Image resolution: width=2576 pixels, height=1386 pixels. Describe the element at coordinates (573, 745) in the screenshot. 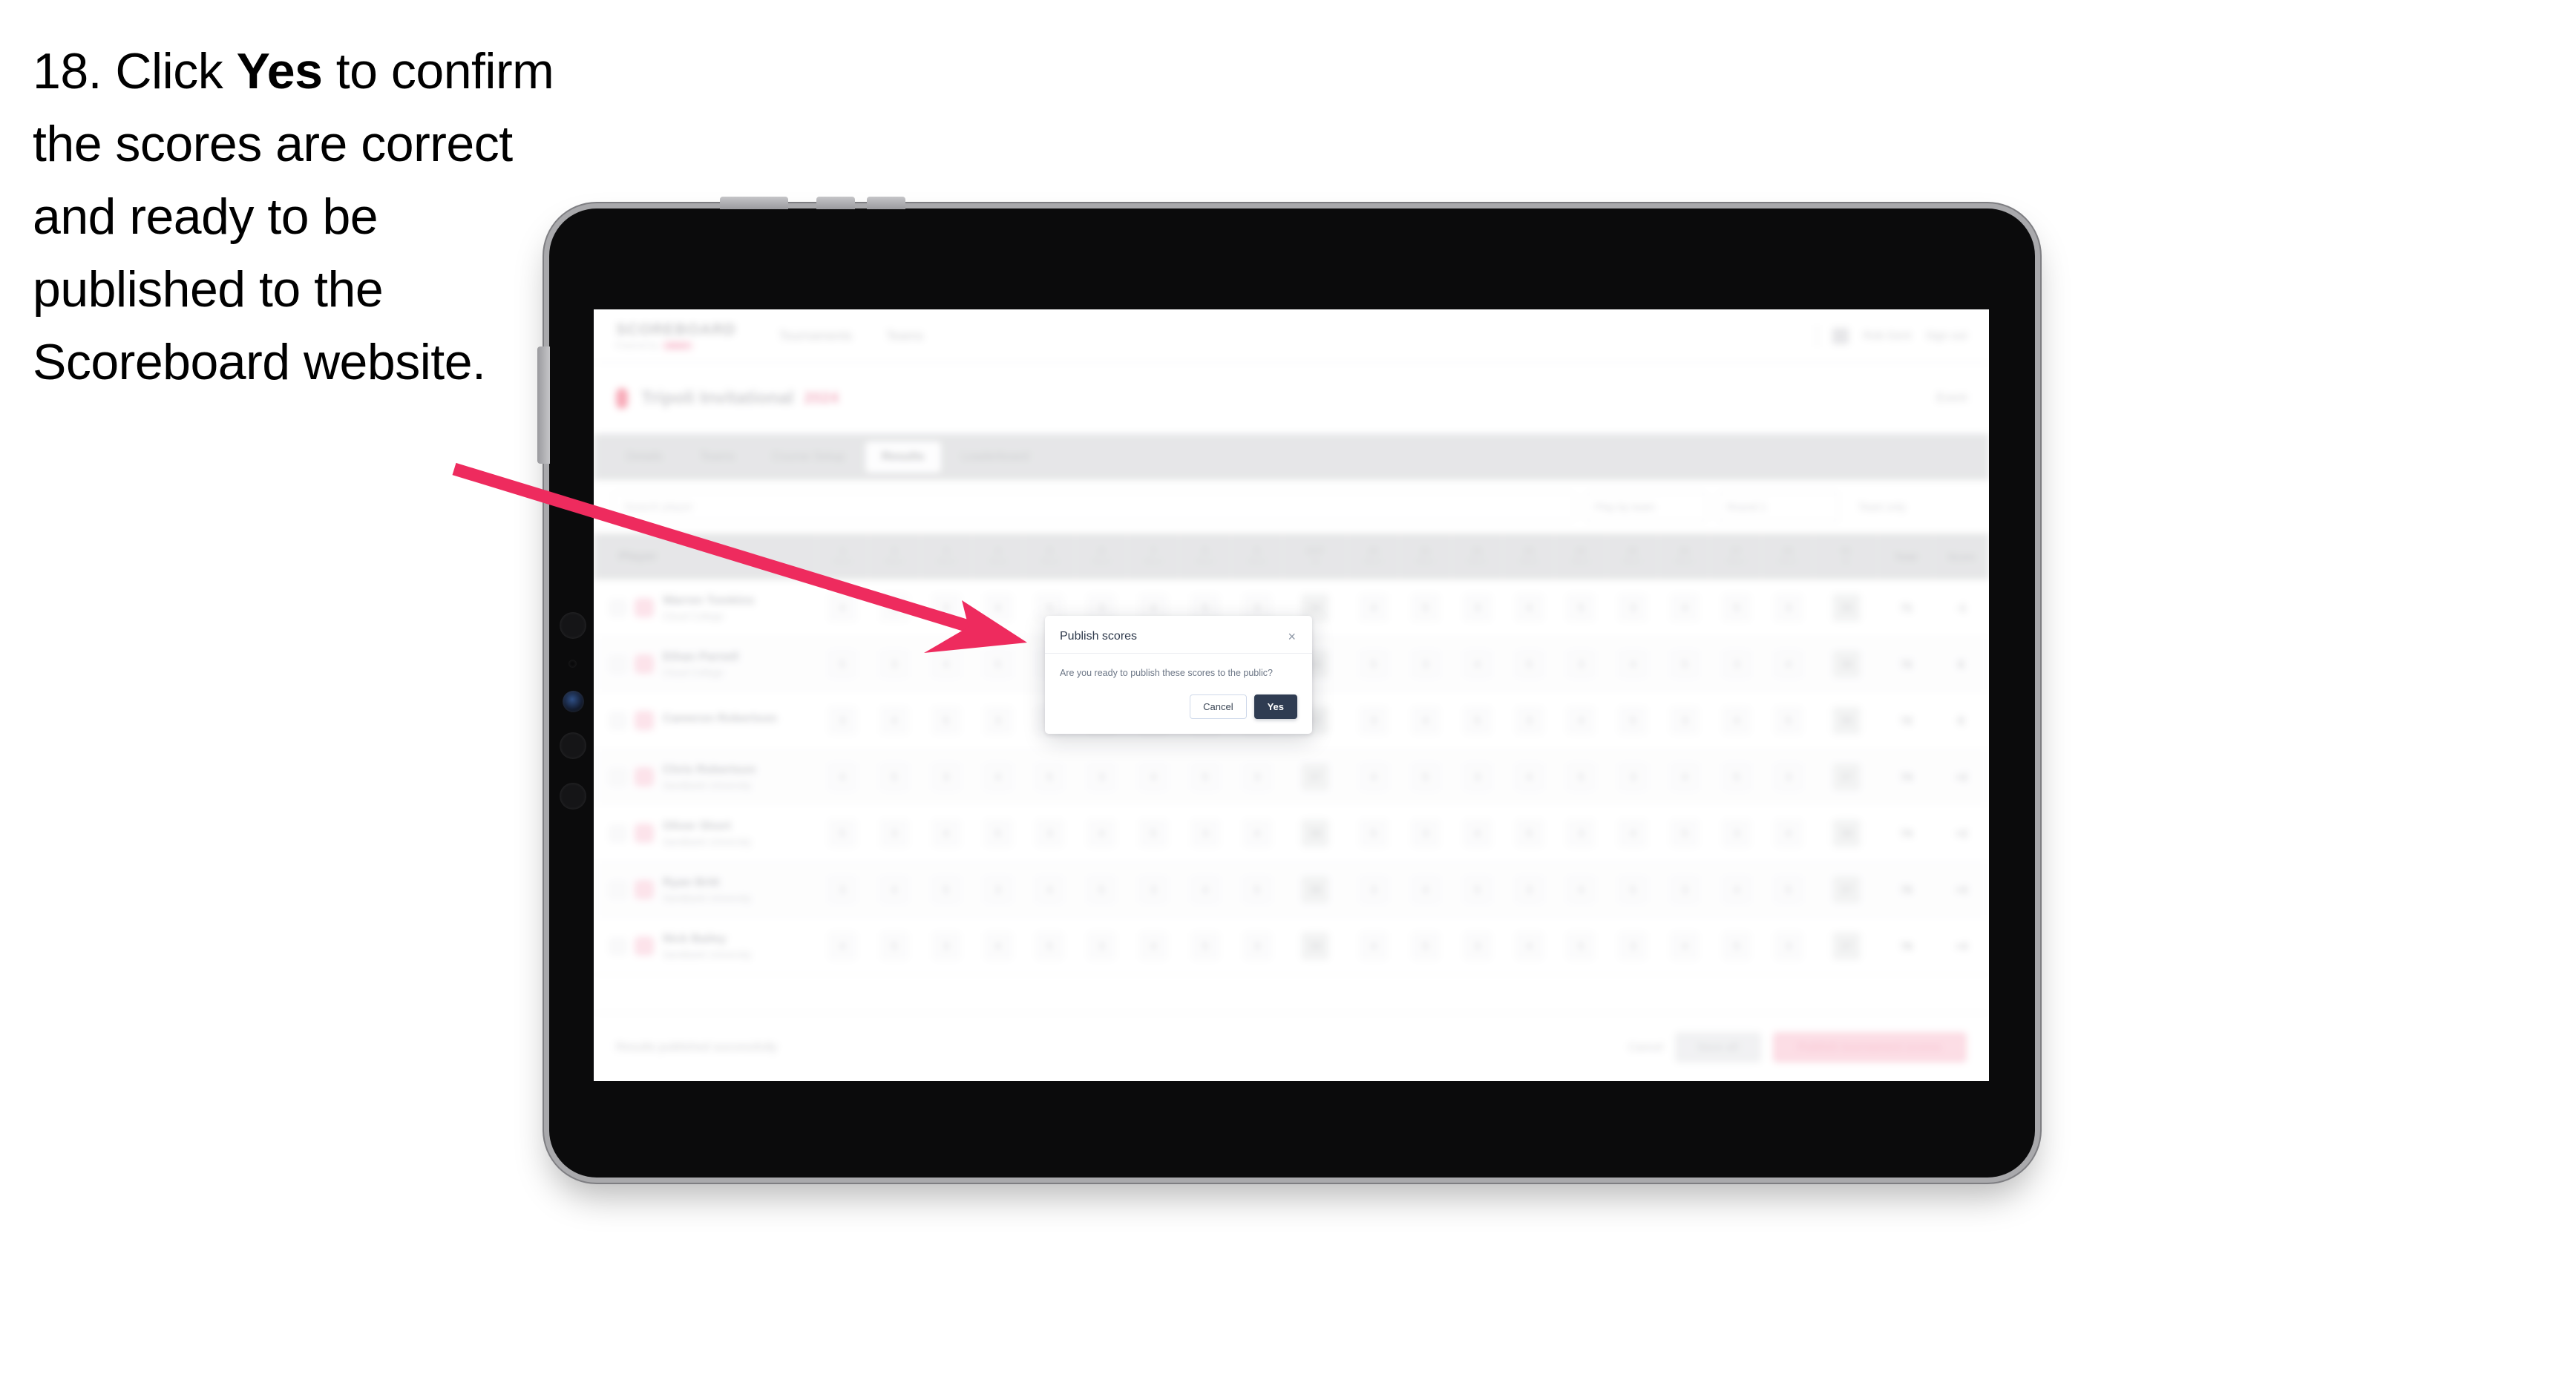

I see `camera-lens-secondary-icon` at that location.